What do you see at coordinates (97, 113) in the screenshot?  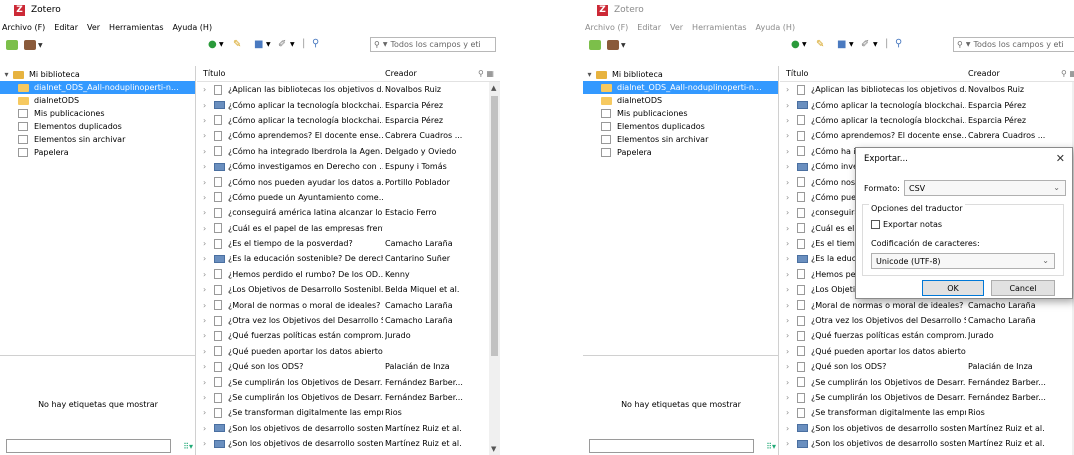 I see `tree-item-mis-publicaciones: Mis publicaciones` at bounding box center [97, 113].